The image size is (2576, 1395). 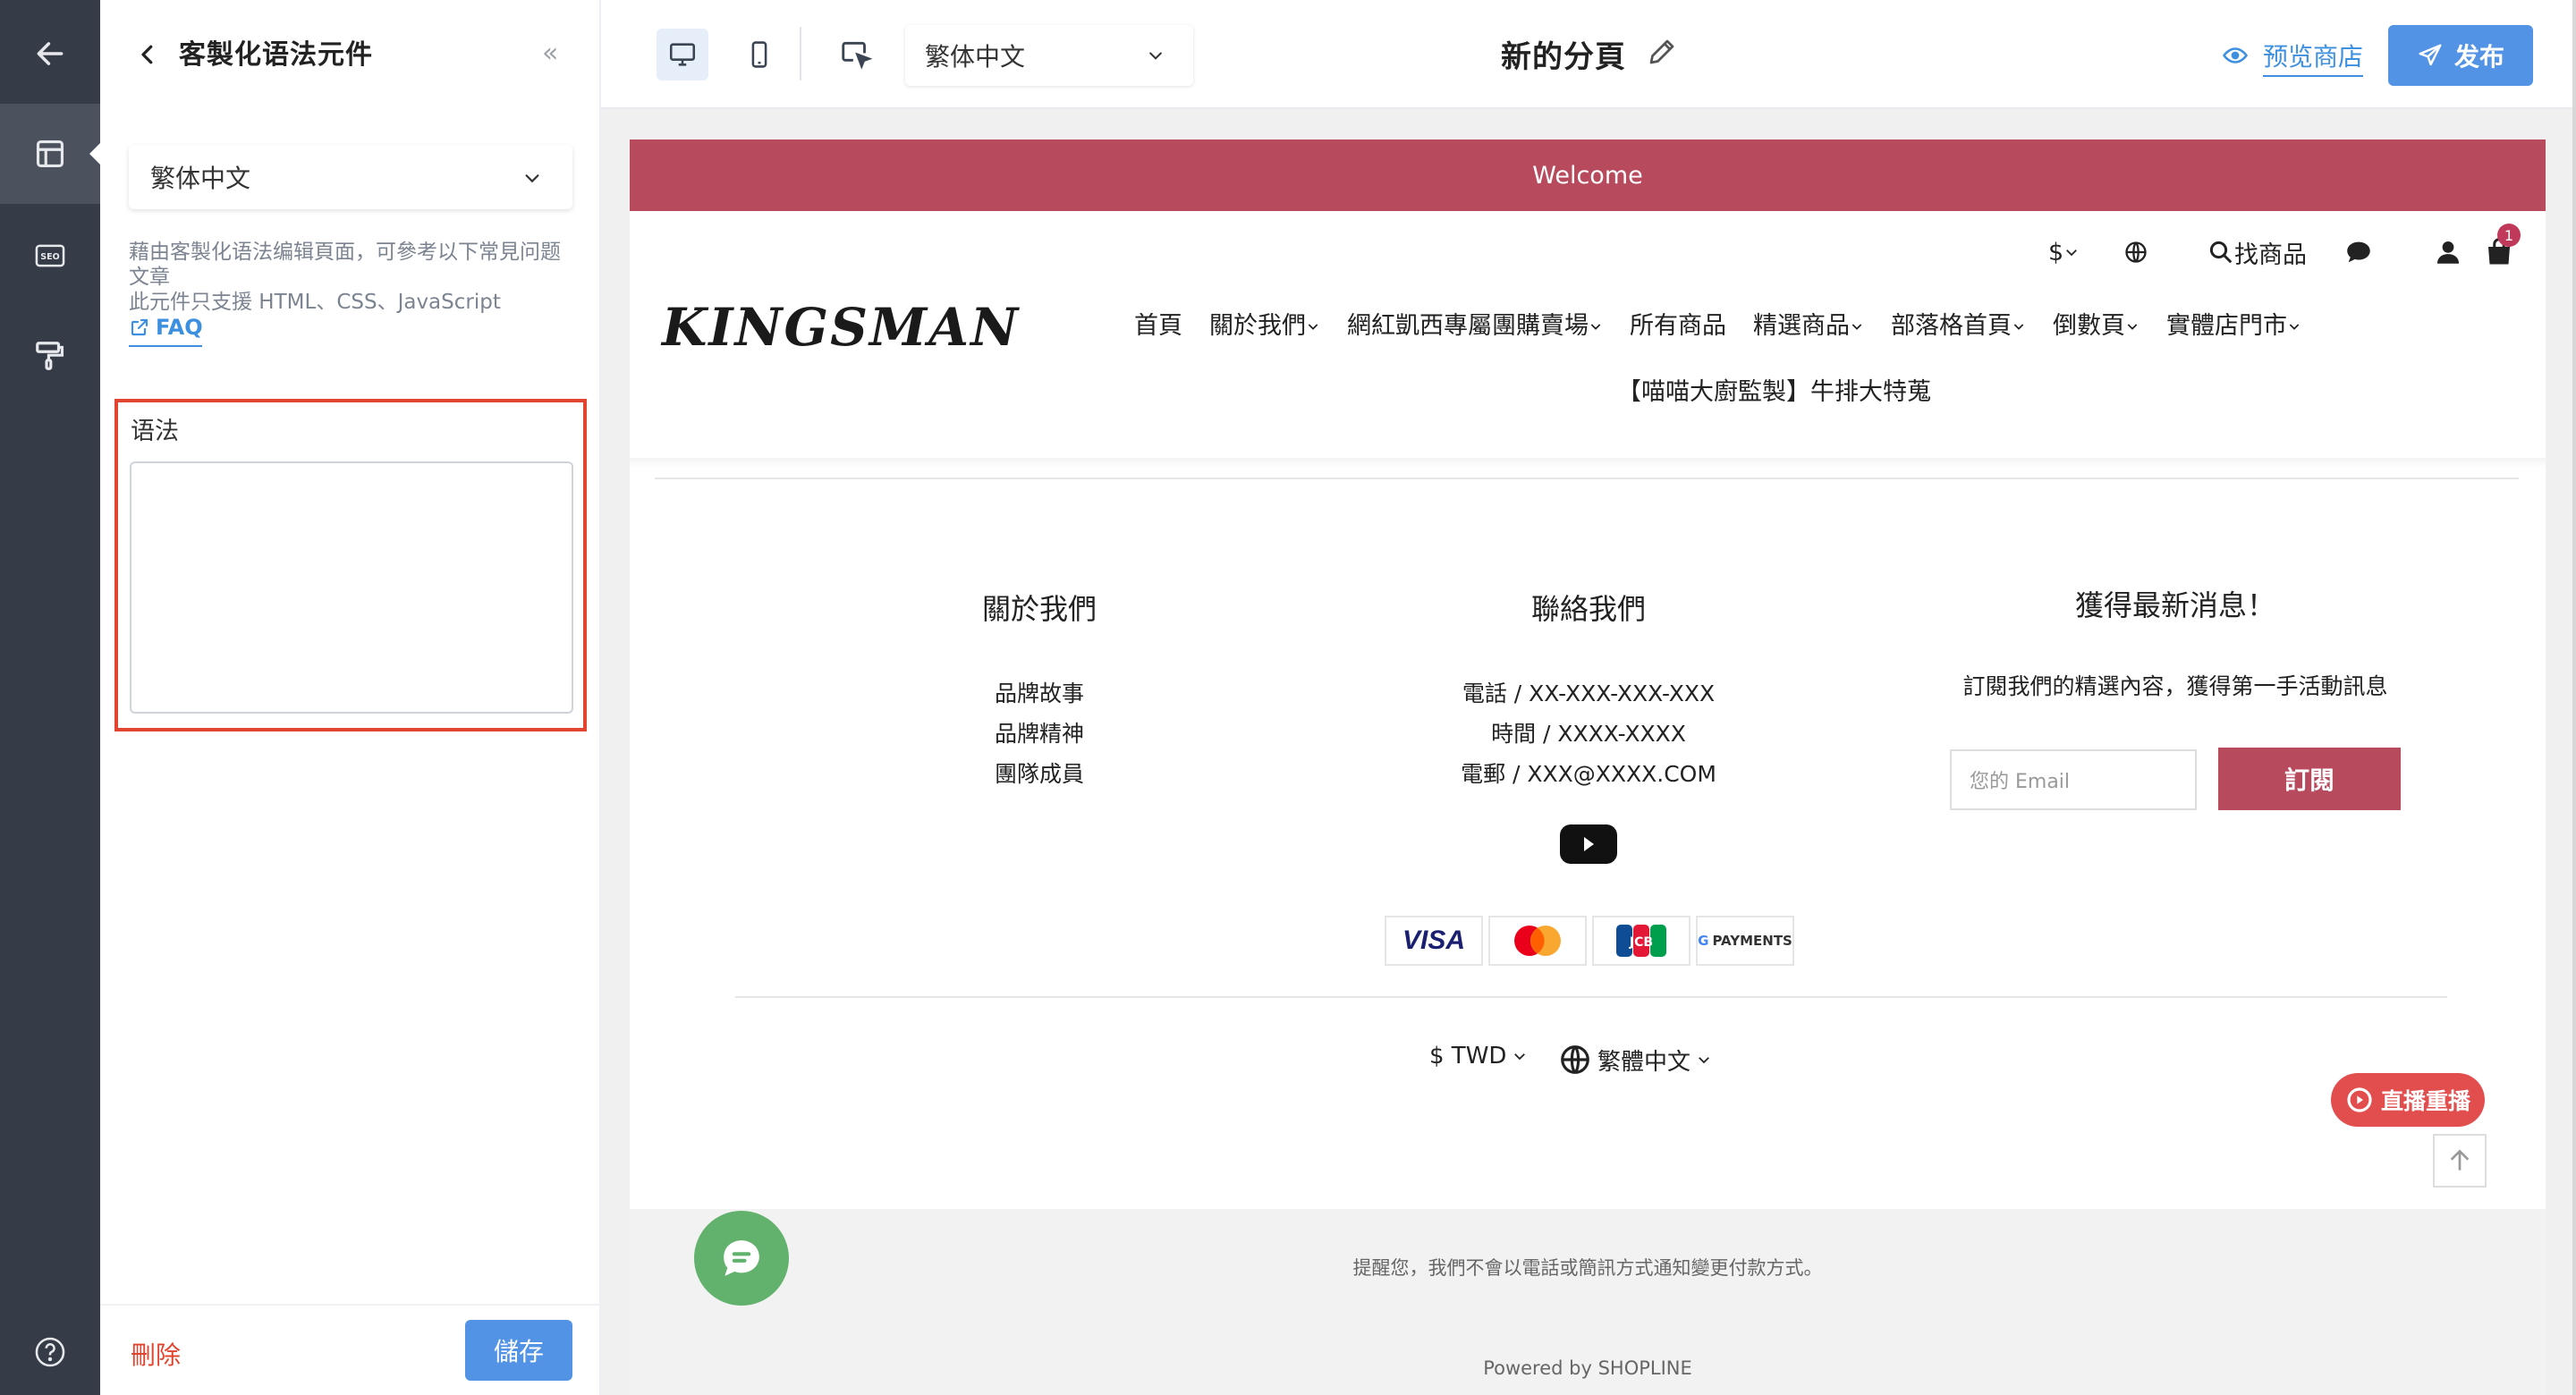 I want to click on nav-item-home: 首頁, so click(x=1158, y=323).